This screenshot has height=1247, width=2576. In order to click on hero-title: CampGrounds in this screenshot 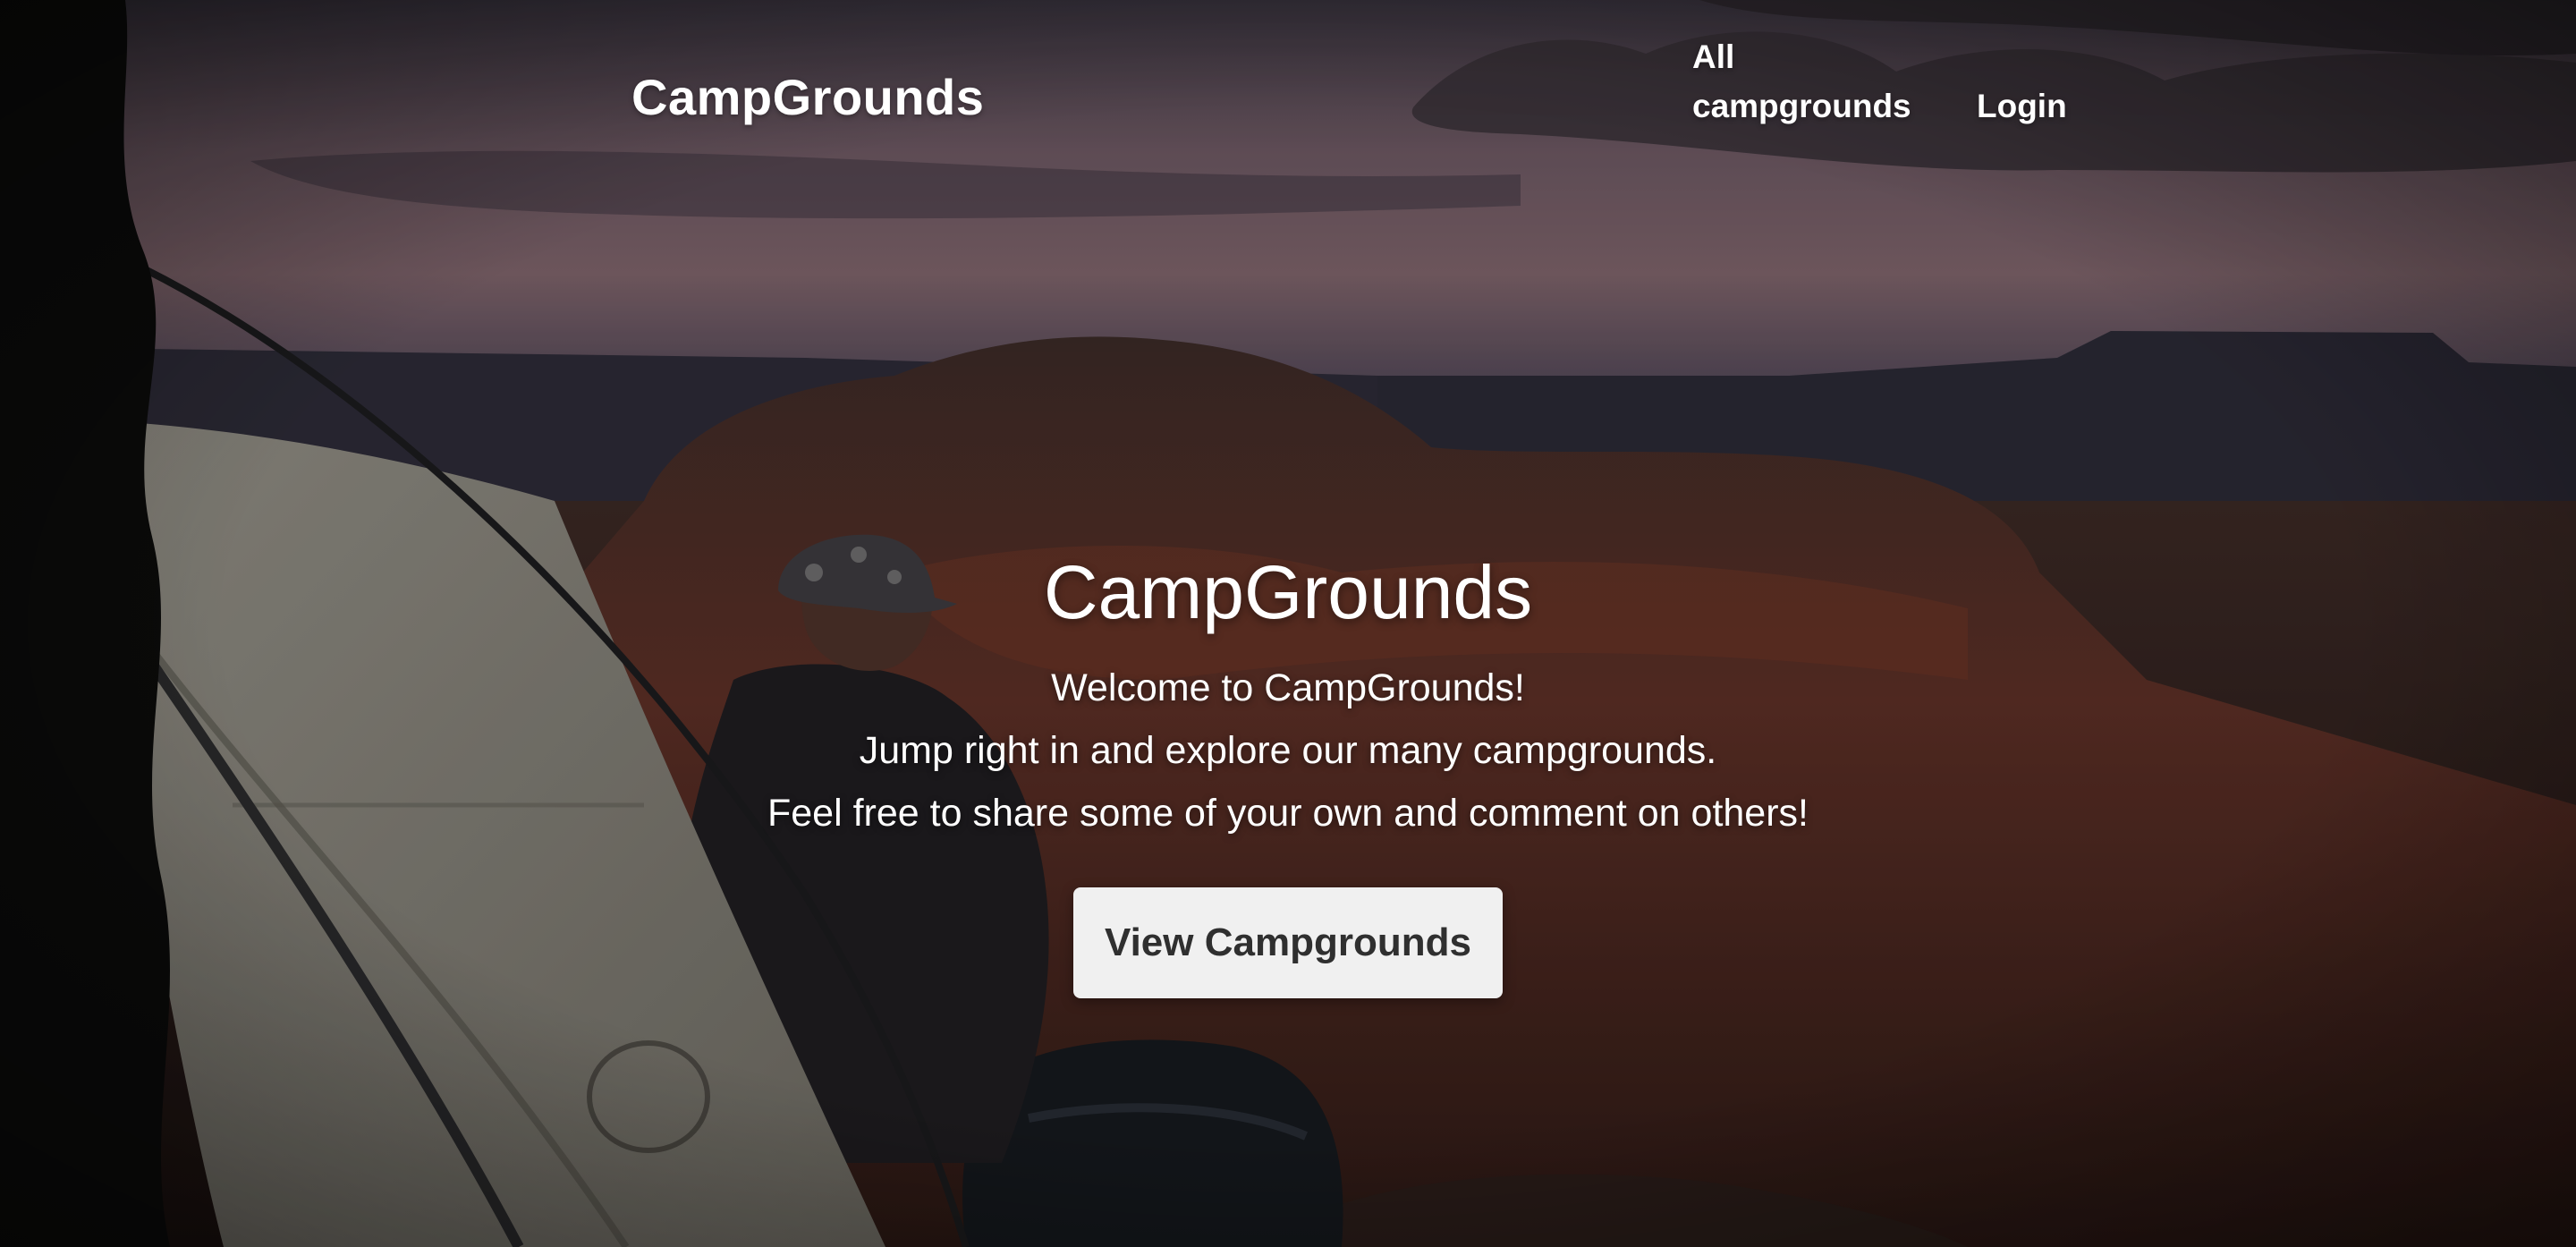, I will do `click(1288, 592)`.